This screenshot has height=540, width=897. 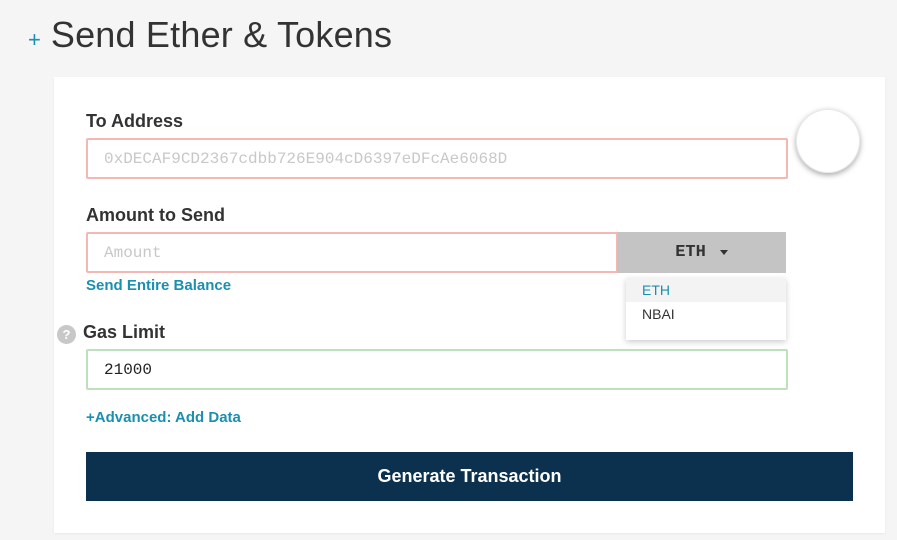 I want to click on caret-down-icon, so click(x=723, y=252).